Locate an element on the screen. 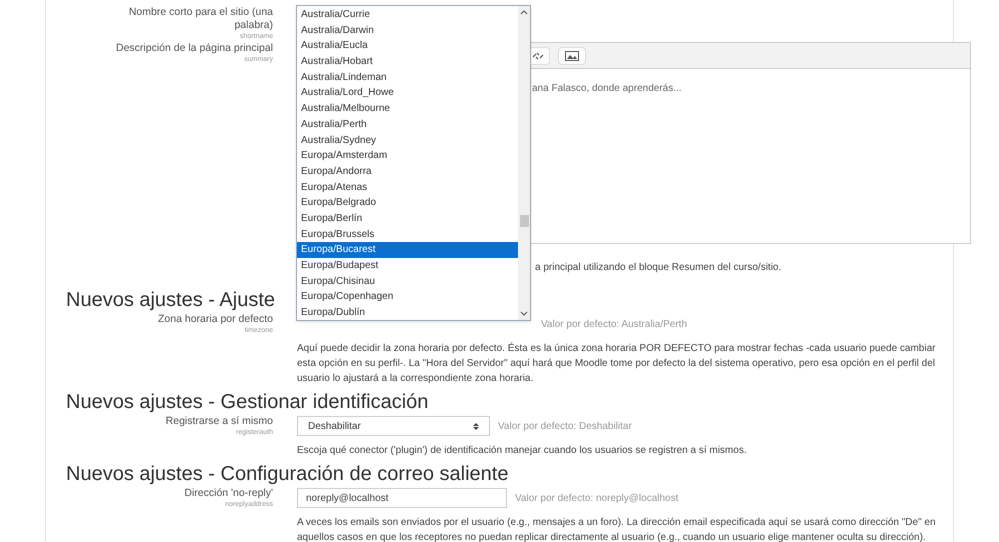 The width and height of the screenshot is (999, 542). dropdown-option: Europa/Bucarest is located at coordinates (407, 250).